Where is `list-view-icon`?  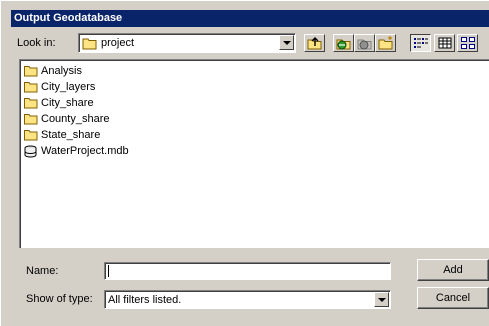
list-view-icon is located at coordinates (421, 43).